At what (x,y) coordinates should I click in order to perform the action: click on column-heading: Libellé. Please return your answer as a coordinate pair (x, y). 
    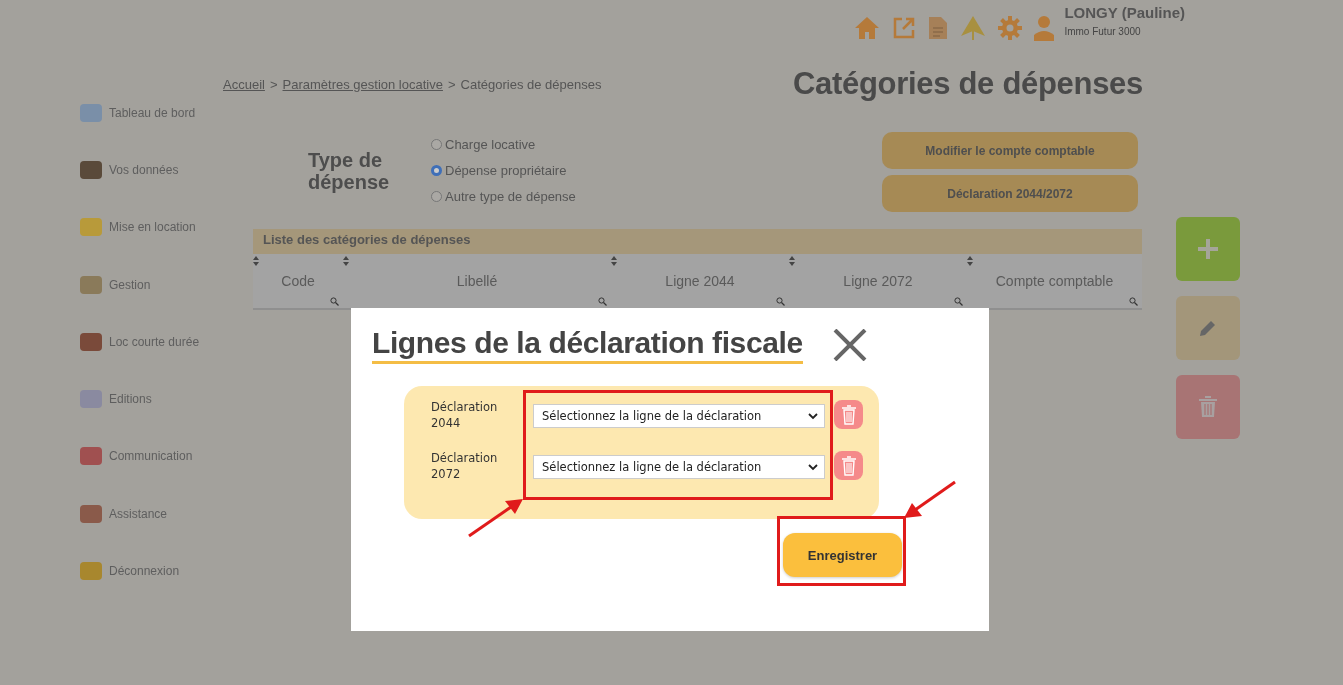
    Looking at the image, I should click on (477, 281).